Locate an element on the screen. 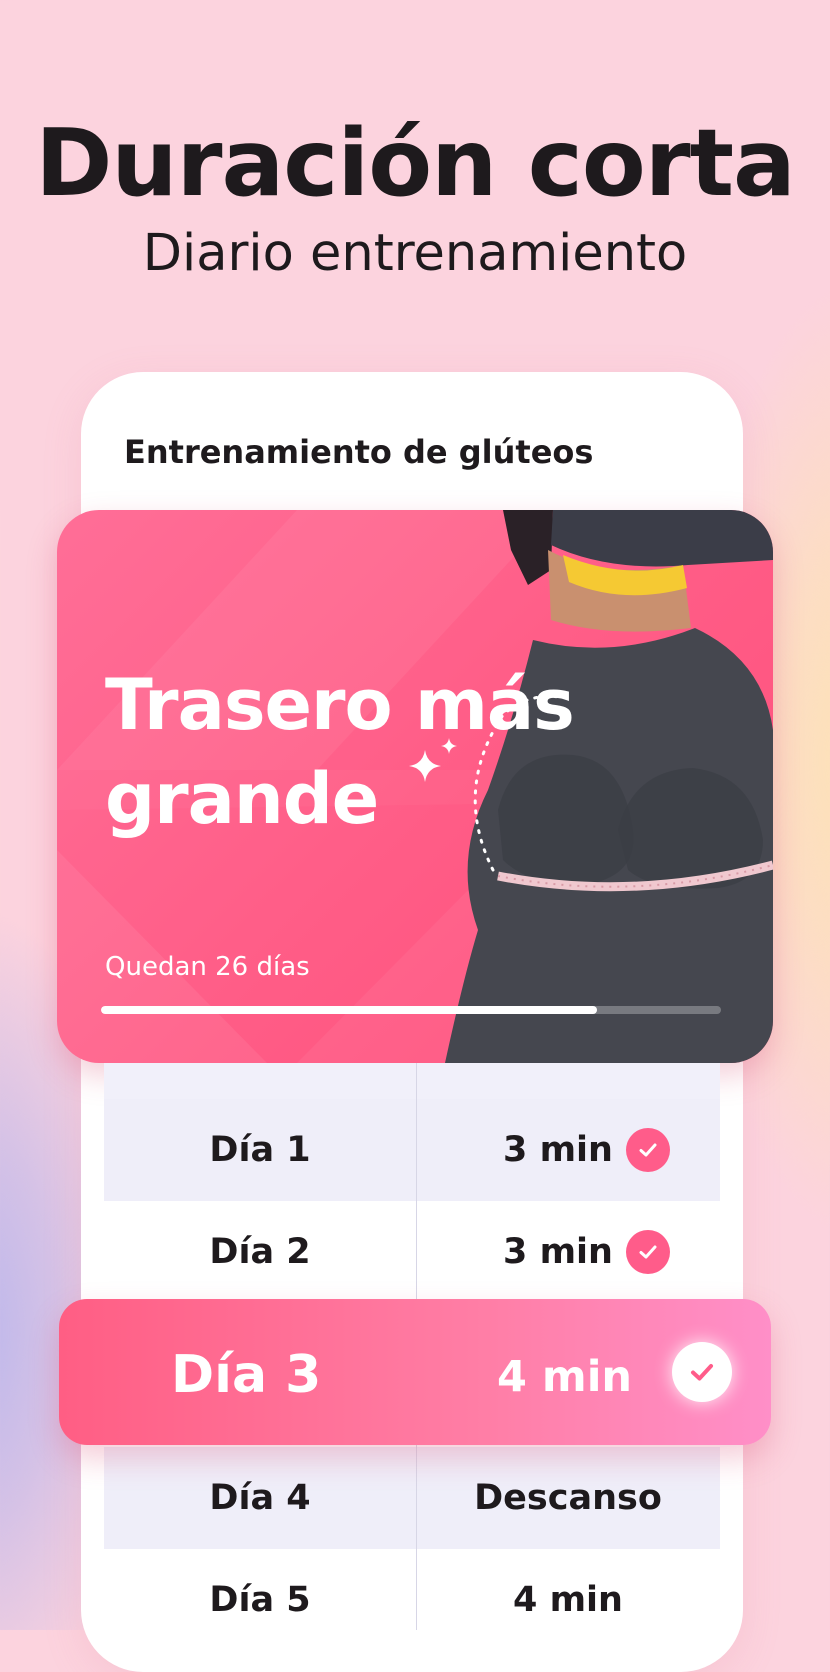 The width and height of the screenshot is (830, 1672). column-divider is located at coordinates (416, 1081).